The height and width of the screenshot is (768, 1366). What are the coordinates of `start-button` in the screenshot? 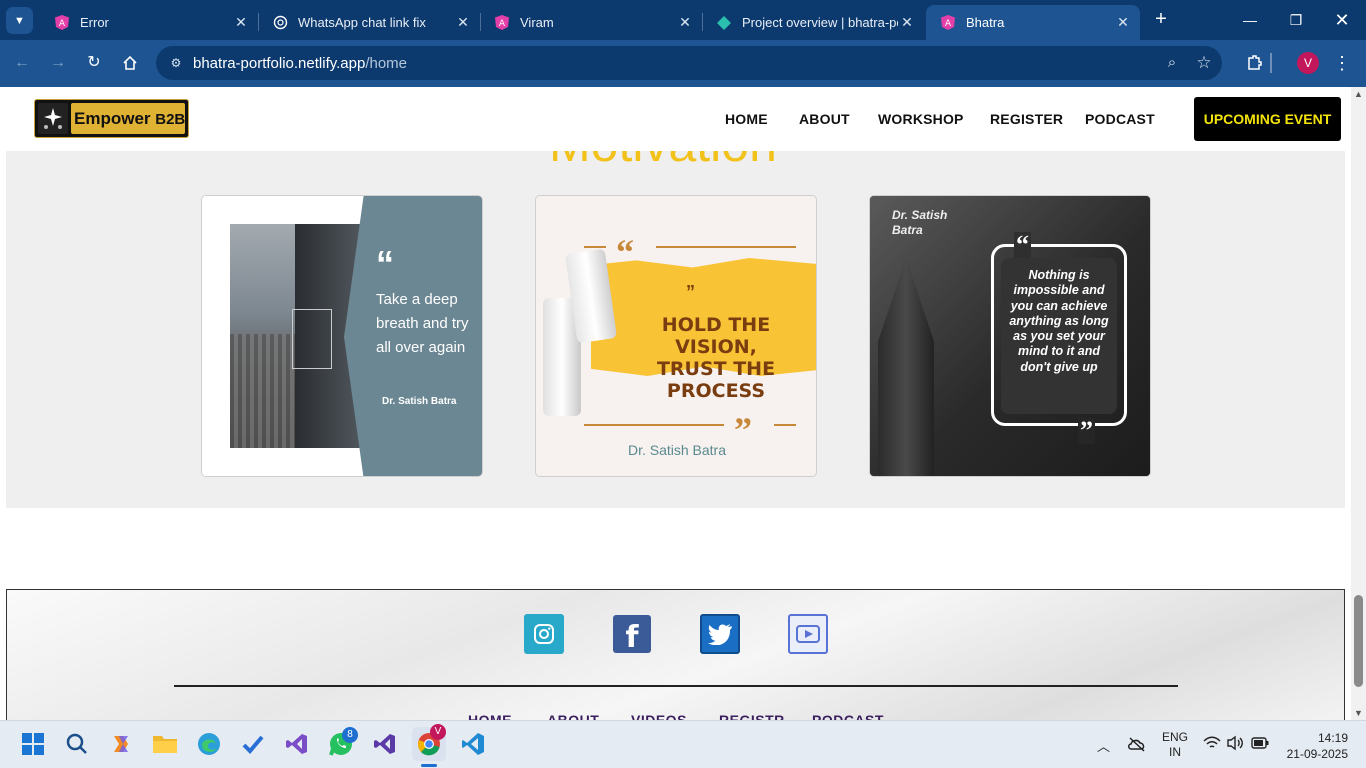 It's located at (33, 744).